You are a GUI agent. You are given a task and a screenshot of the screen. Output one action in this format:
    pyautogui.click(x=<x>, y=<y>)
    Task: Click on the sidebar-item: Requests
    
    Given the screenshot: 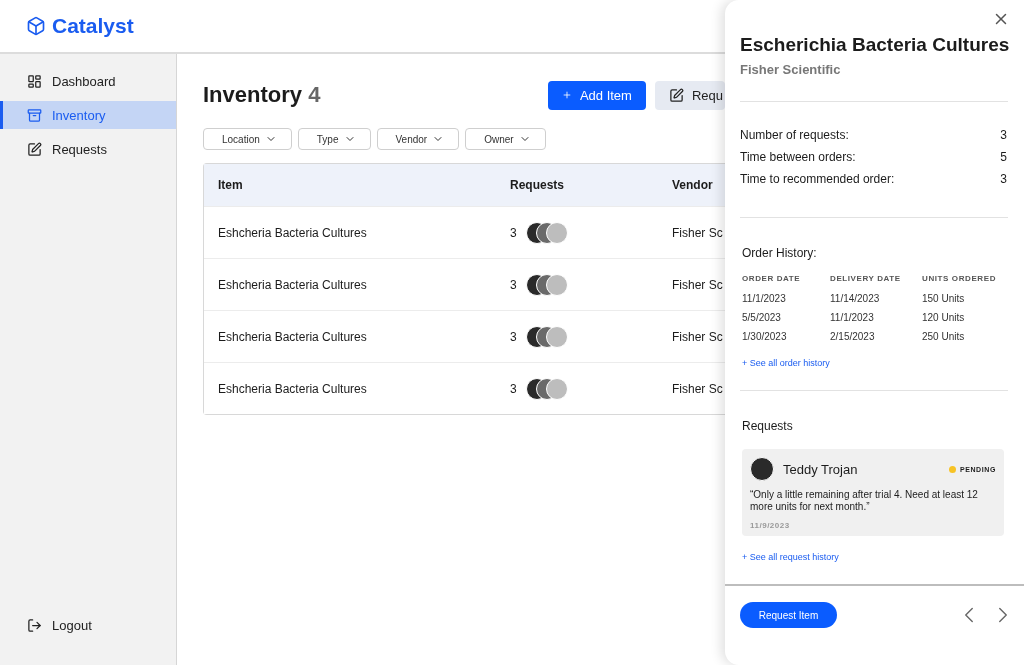 What is the action you would take?
    pyautogui.click(x=88, y=149)
    